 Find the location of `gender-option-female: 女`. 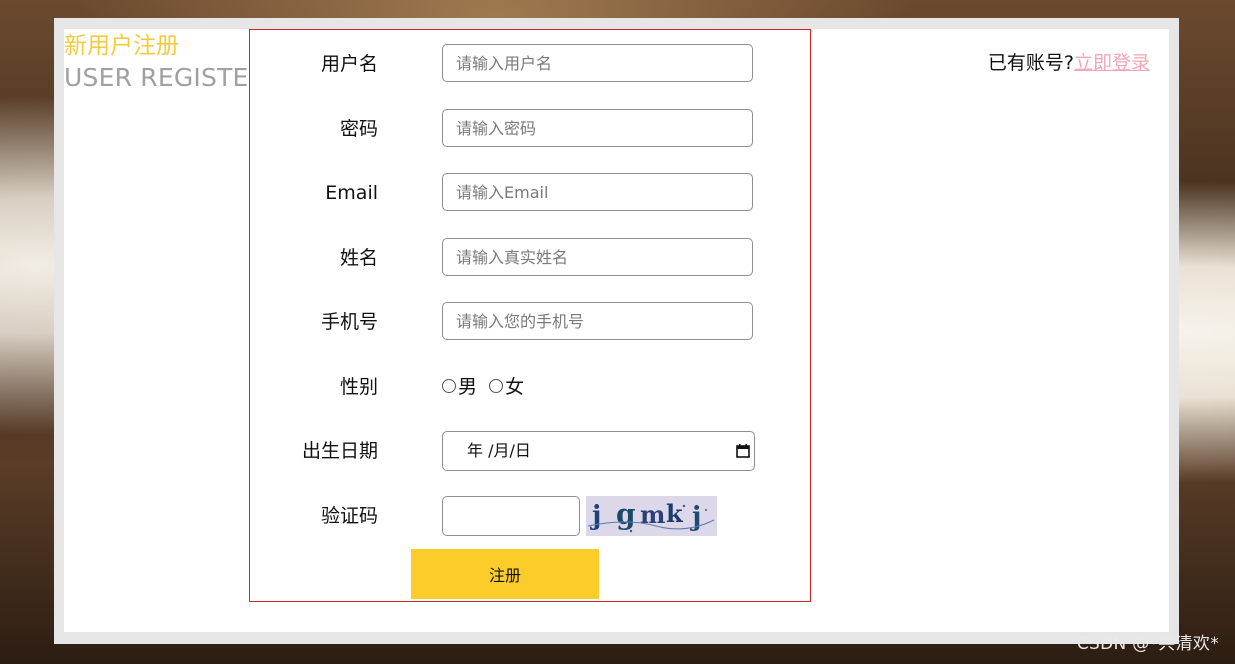

gender-option-female: 女 is located at coordinates (506, 387).